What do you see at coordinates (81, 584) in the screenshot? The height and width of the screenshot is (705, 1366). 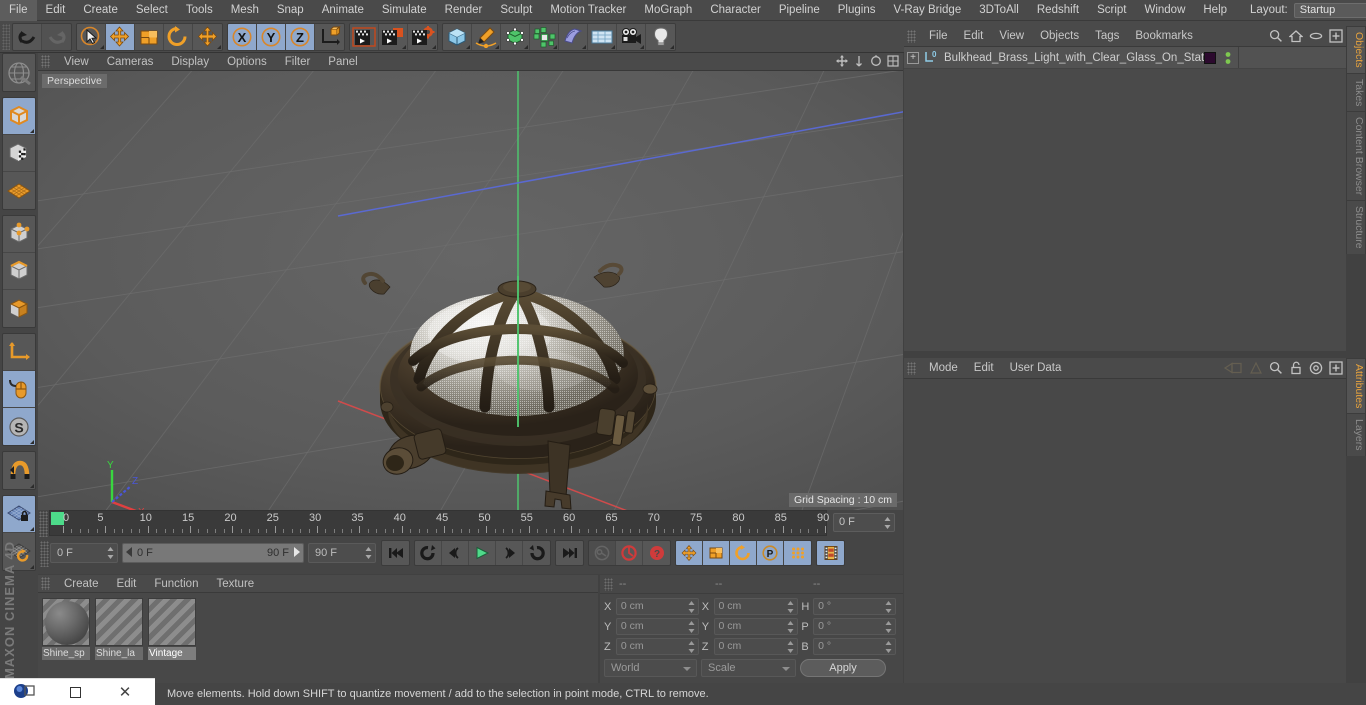 I see `material-menu-create: Create` at bounding box center [81, 584].